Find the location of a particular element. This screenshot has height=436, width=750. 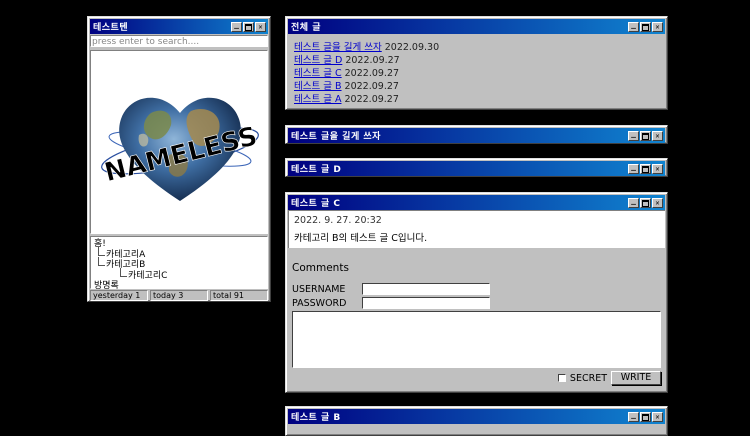

post-c-titlebar: 테스트 글 C is located at coordinates (476, 202).